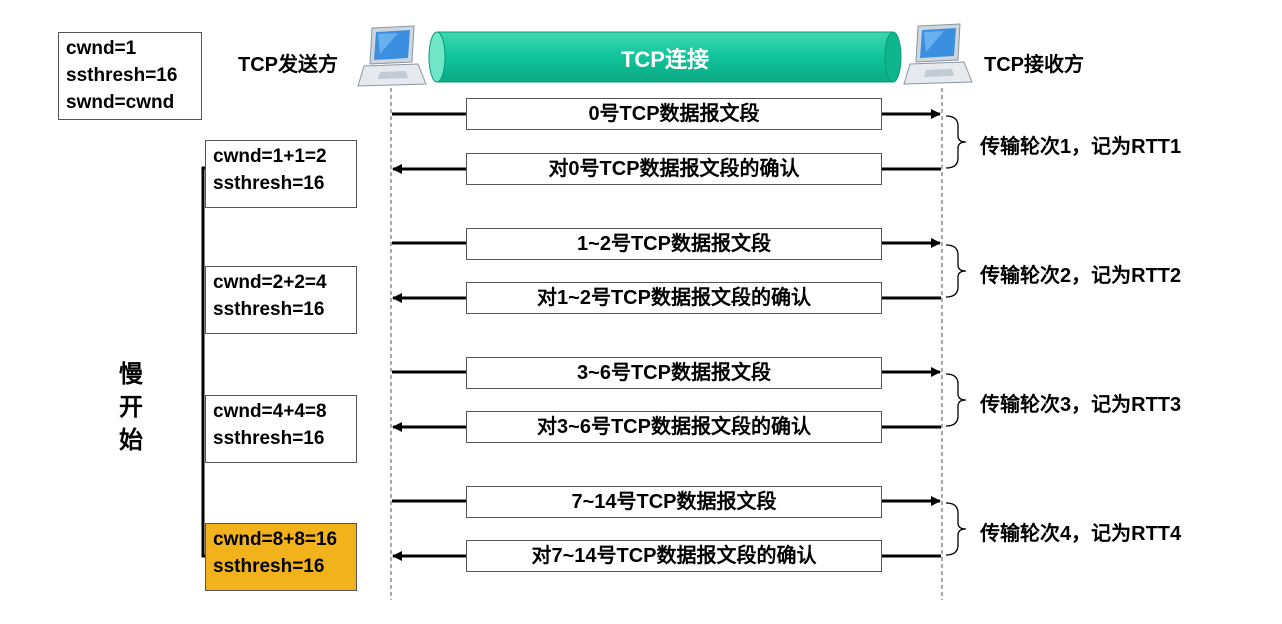 Image resolution: width=1282 pixels, height=624 pixels. Describe the element at coordinates (674, 427) in the screenshot. I see `ack-box-round-3: 对3~6号TCP数据报文段的确认` at that location.